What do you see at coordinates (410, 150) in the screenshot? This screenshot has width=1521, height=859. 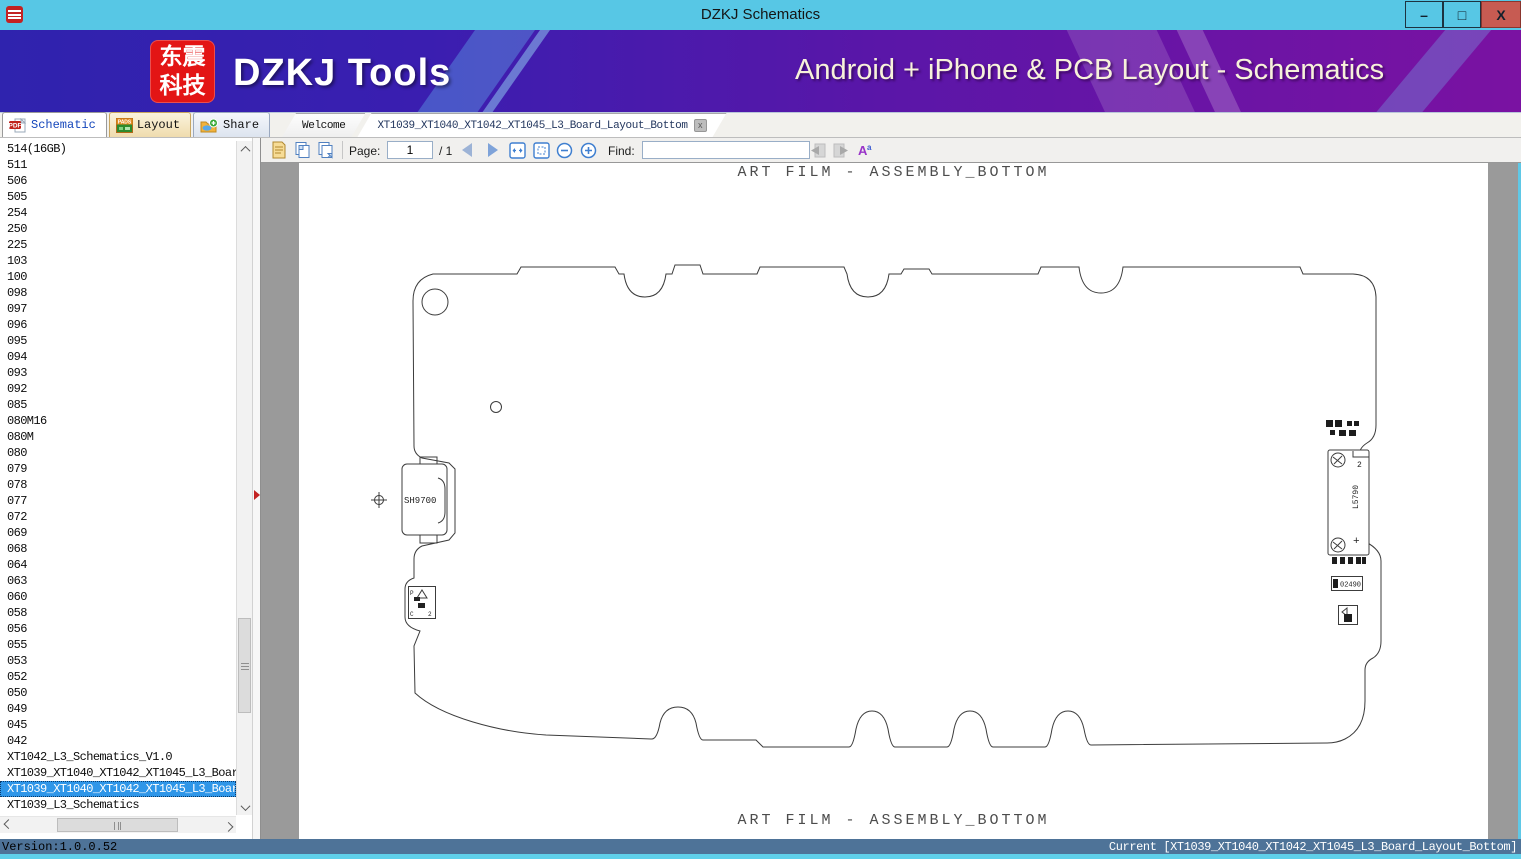 I see `page-number-input` at bounding box center [410, 150].